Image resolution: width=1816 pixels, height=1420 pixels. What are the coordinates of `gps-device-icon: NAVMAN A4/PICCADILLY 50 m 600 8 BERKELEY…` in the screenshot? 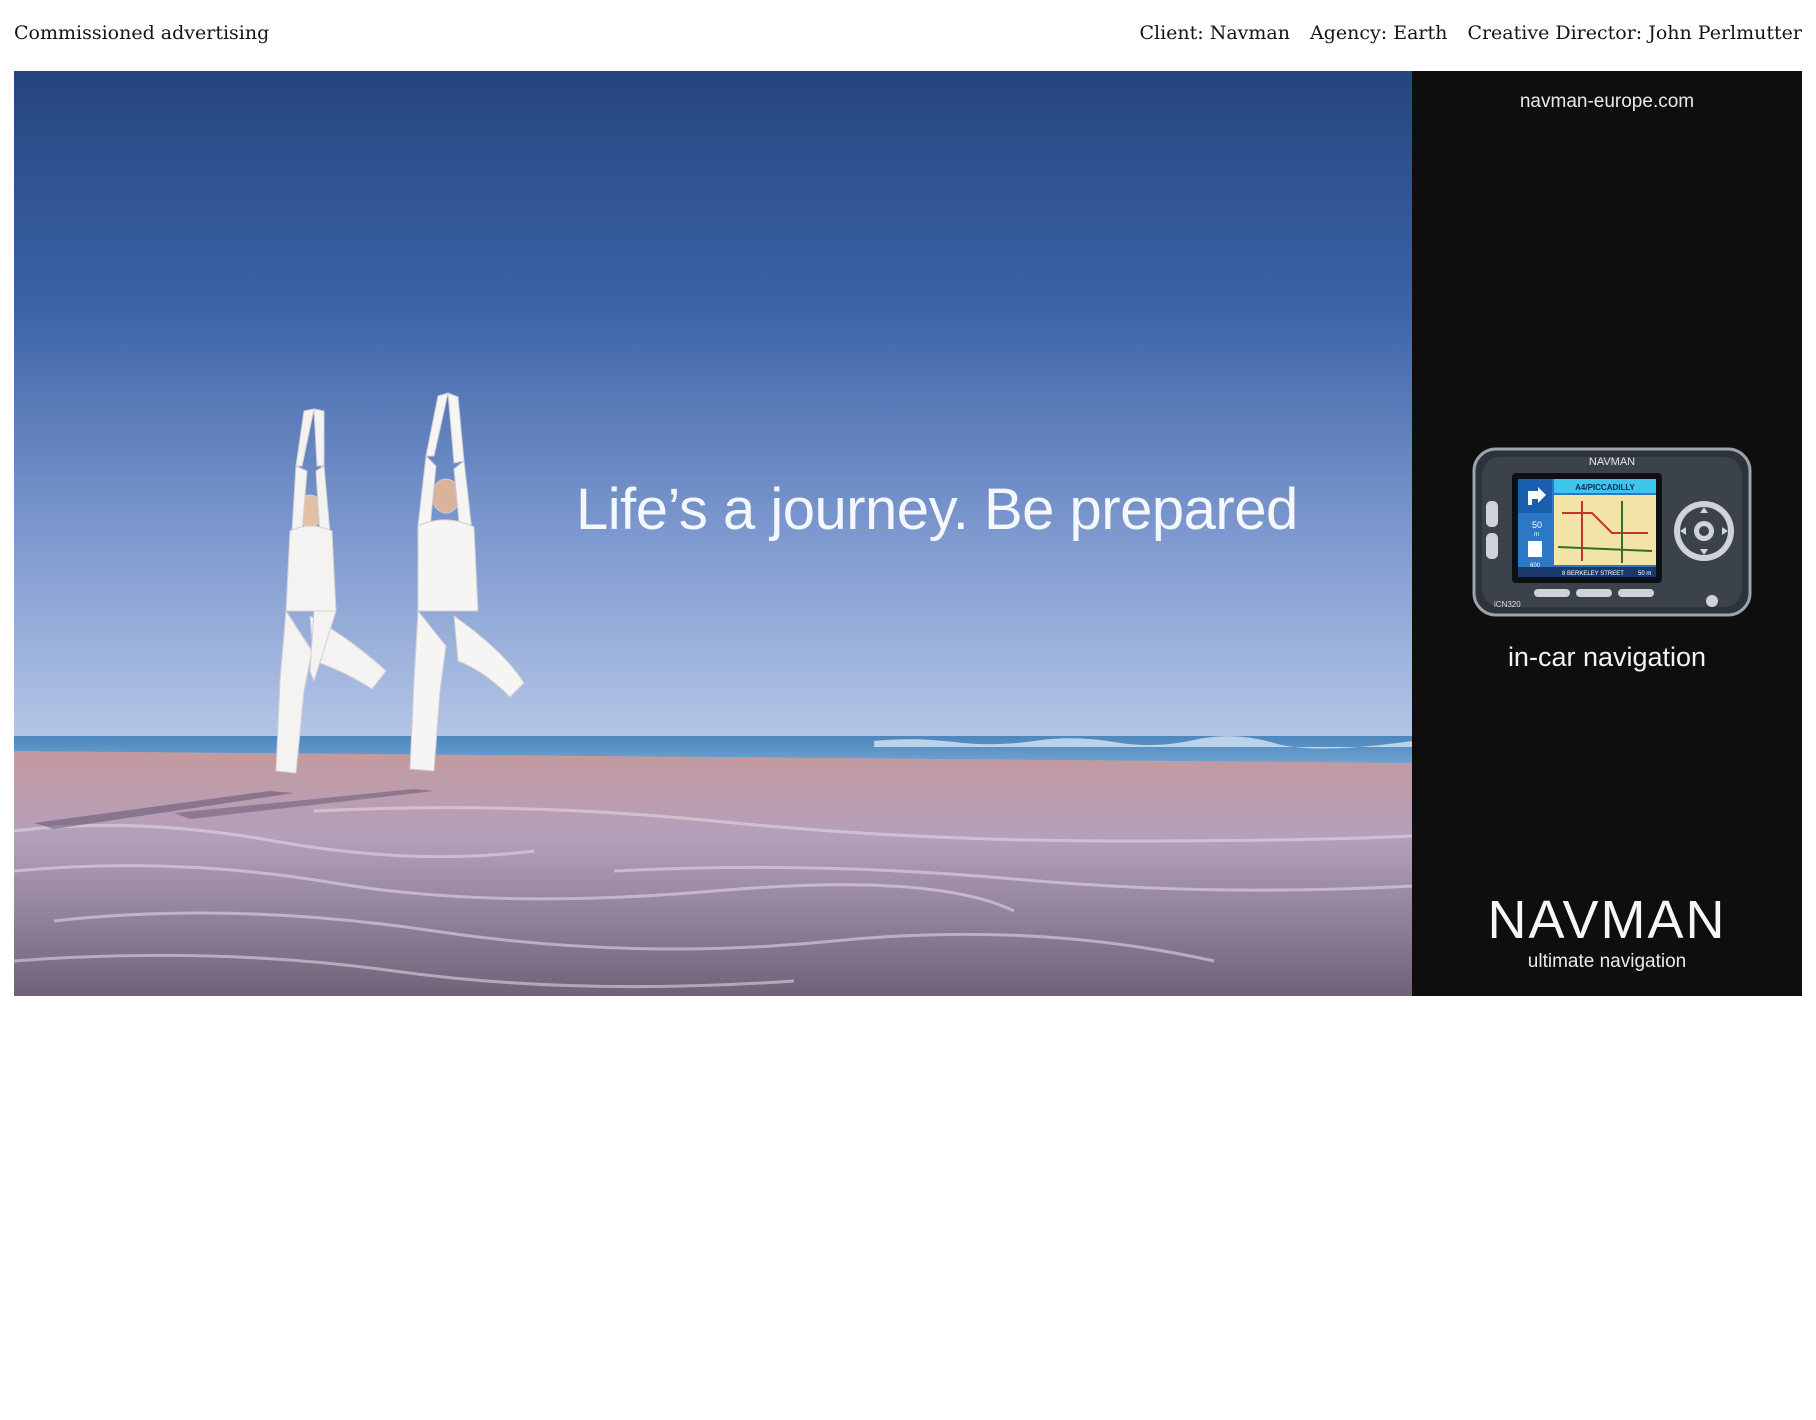 It's located at (1612, 532).